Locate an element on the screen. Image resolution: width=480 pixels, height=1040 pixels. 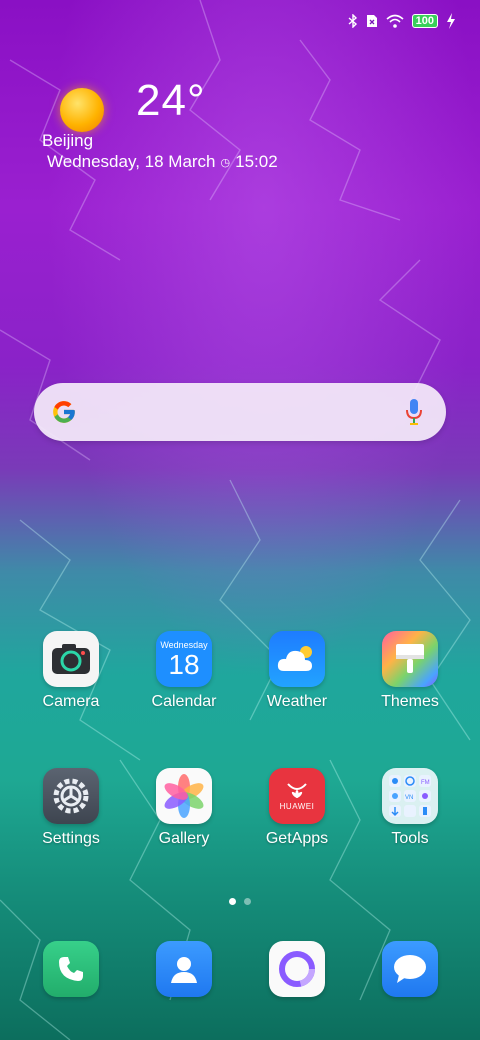
app-label: Tools is located at coordinates (410, 838).